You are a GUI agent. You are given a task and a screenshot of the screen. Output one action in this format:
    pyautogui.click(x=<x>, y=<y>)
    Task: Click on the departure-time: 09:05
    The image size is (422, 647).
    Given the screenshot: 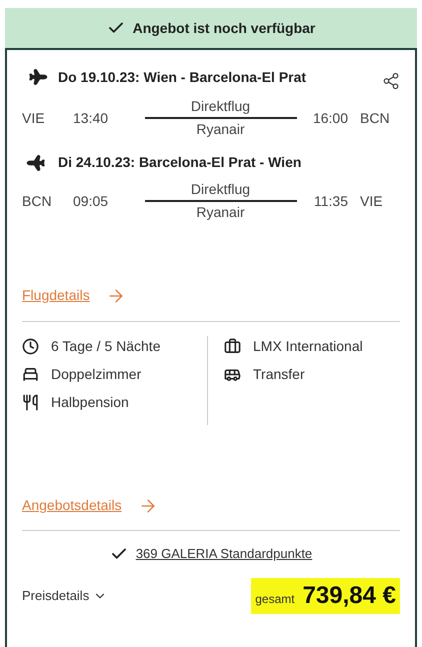 What is the action you would take?
    pyautogui.click(x=91, y=201)
    